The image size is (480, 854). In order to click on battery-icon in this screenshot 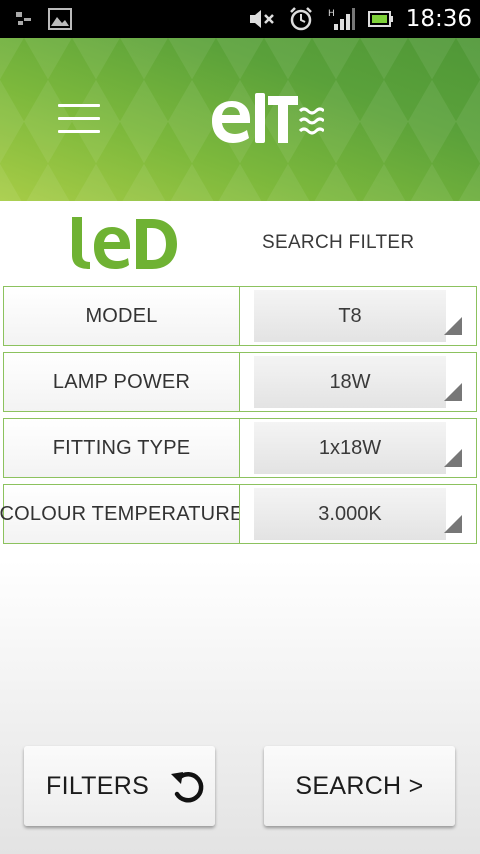, I will do `click(380, 19)`.